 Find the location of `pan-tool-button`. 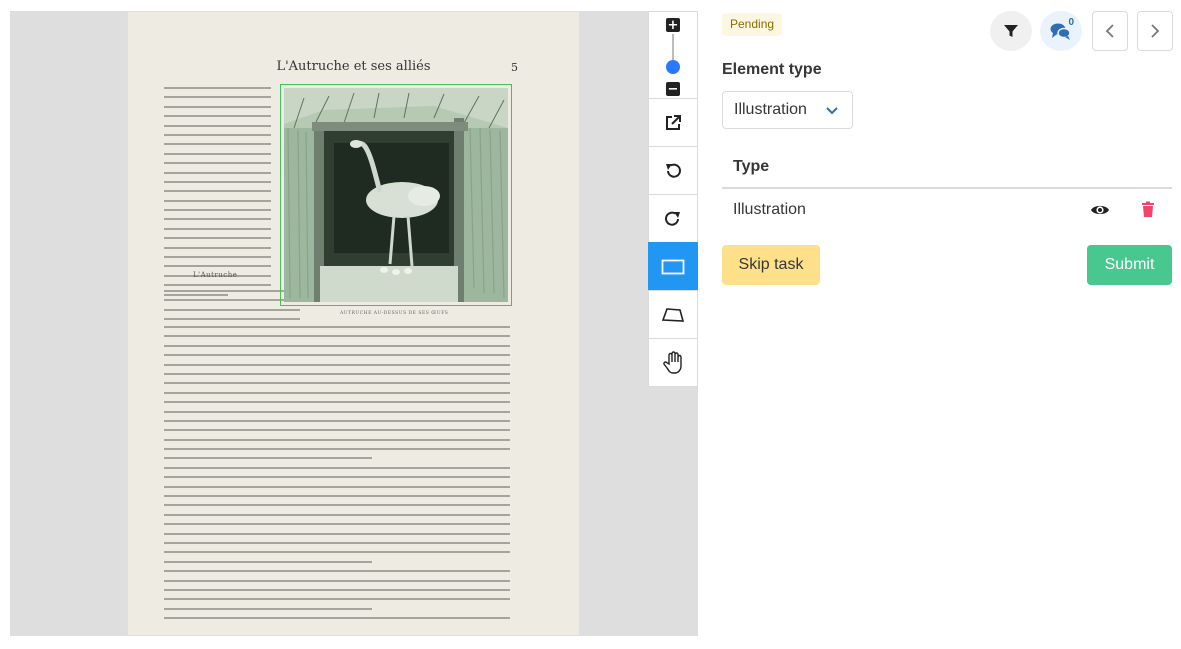

pan-tool-button is located at coordinates (673, 362).